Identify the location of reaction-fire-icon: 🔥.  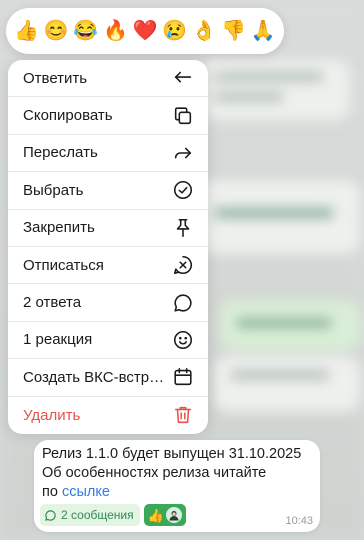
(115, 31).